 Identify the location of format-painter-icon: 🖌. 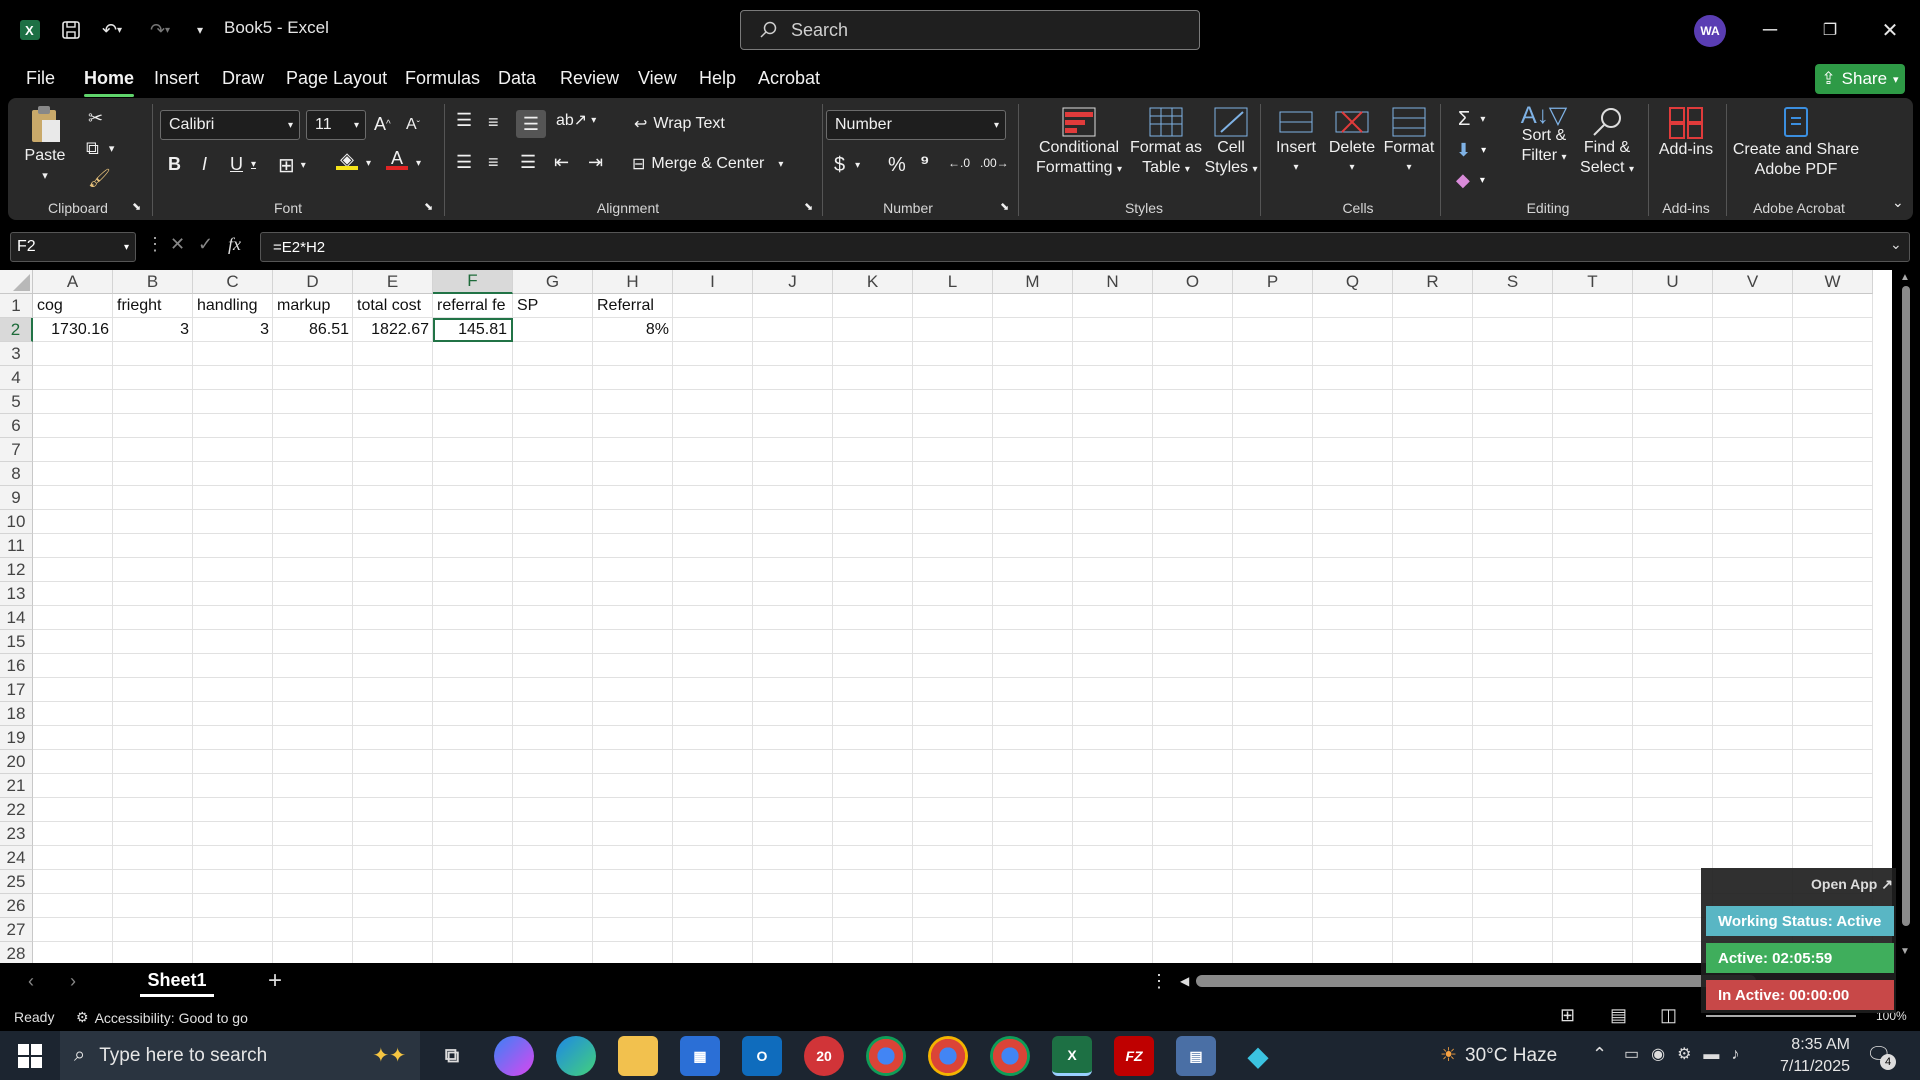
(99, 178).